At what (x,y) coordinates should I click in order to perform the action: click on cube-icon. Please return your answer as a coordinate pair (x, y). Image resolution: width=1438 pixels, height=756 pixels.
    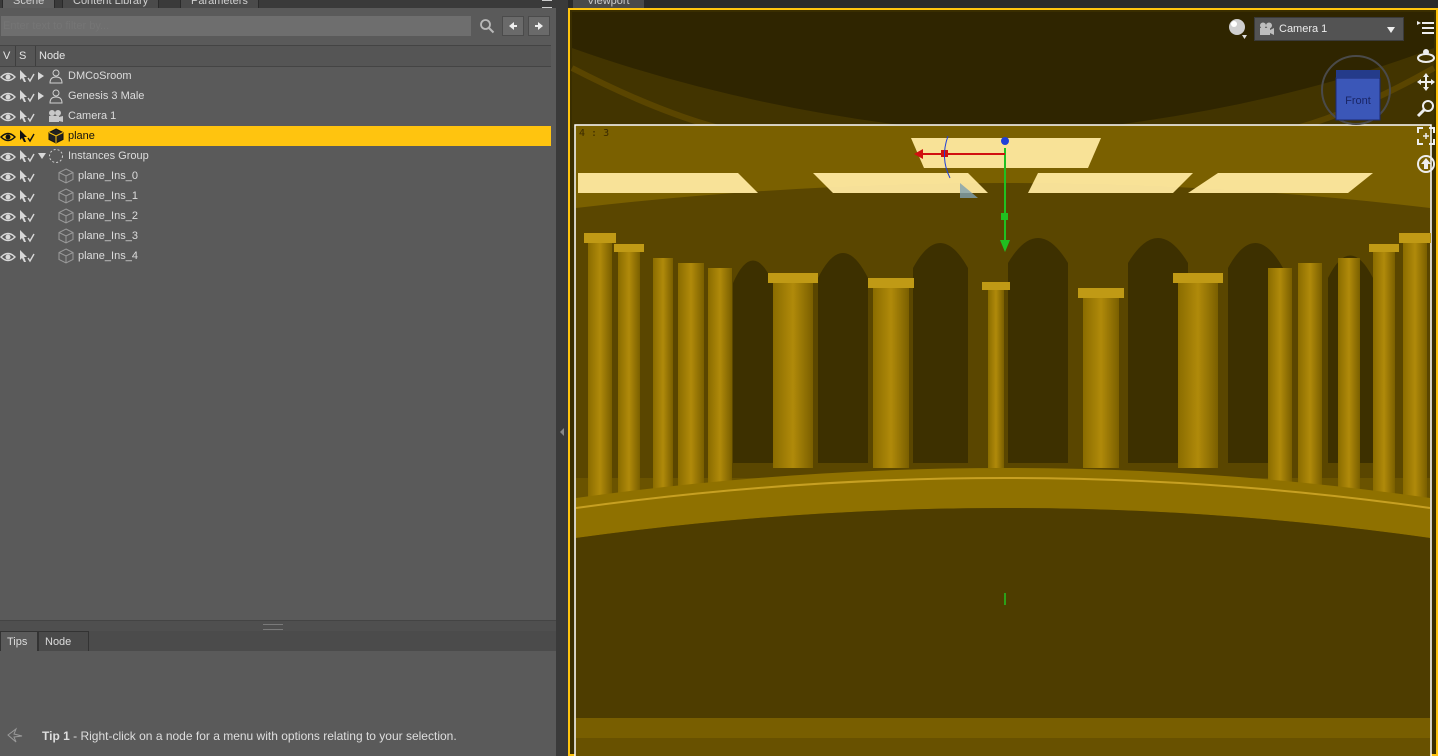
    Looking at the image, I should click on (56, 136).